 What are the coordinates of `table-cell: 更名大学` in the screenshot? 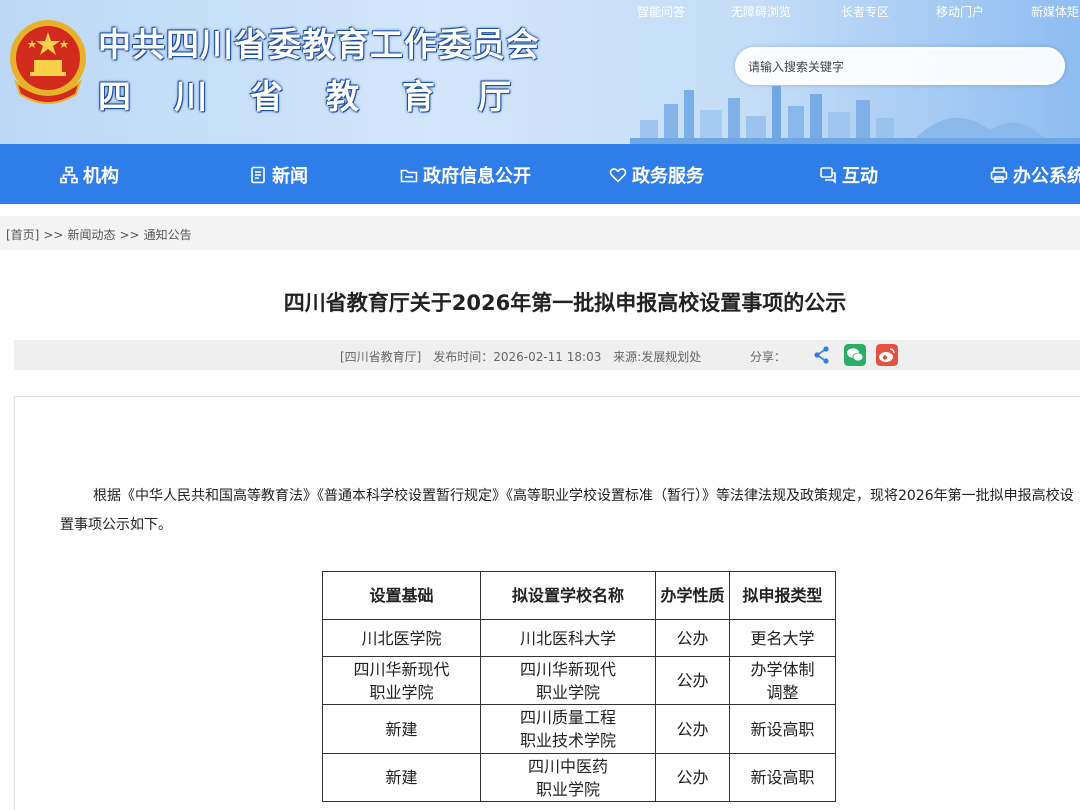 It's located at (782, 638).